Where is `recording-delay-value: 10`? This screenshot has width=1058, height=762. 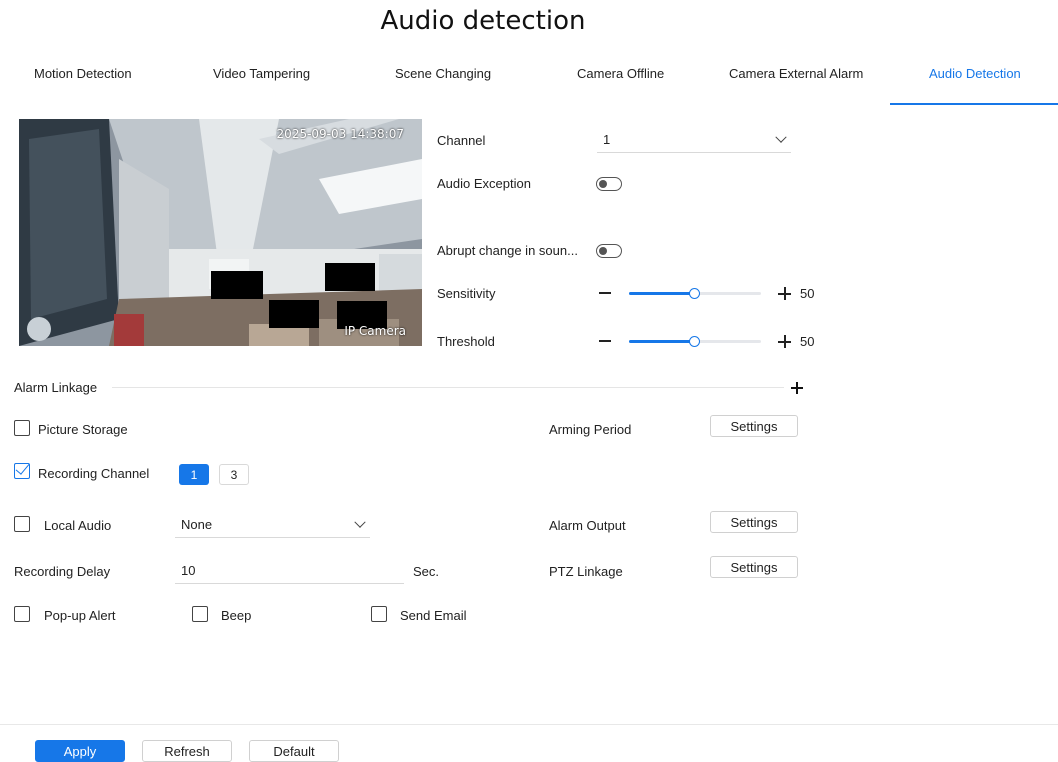
recording-delay-value: 10 is located at coordinates (188, 570).